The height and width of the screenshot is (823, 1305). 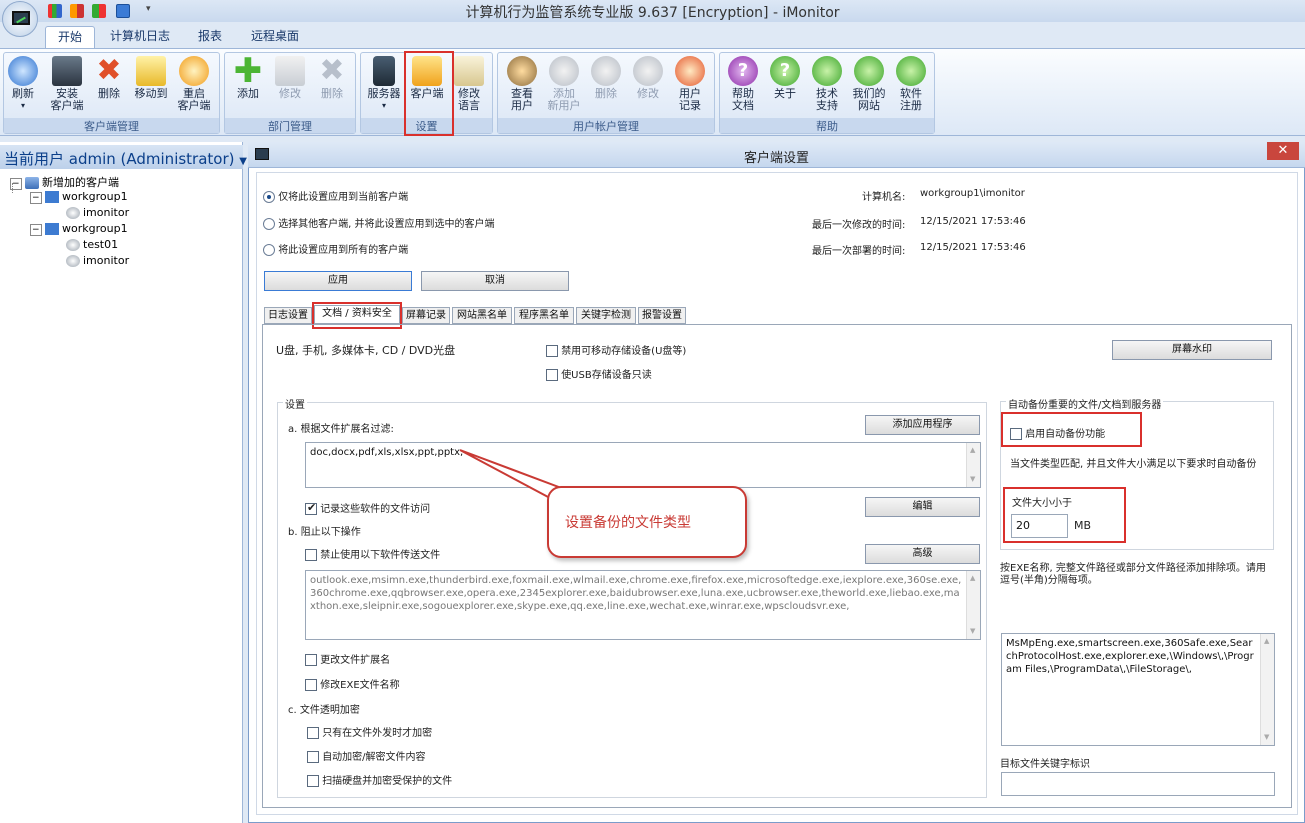 I want to click on apply-button: 应用, so click(x=338, y=281).